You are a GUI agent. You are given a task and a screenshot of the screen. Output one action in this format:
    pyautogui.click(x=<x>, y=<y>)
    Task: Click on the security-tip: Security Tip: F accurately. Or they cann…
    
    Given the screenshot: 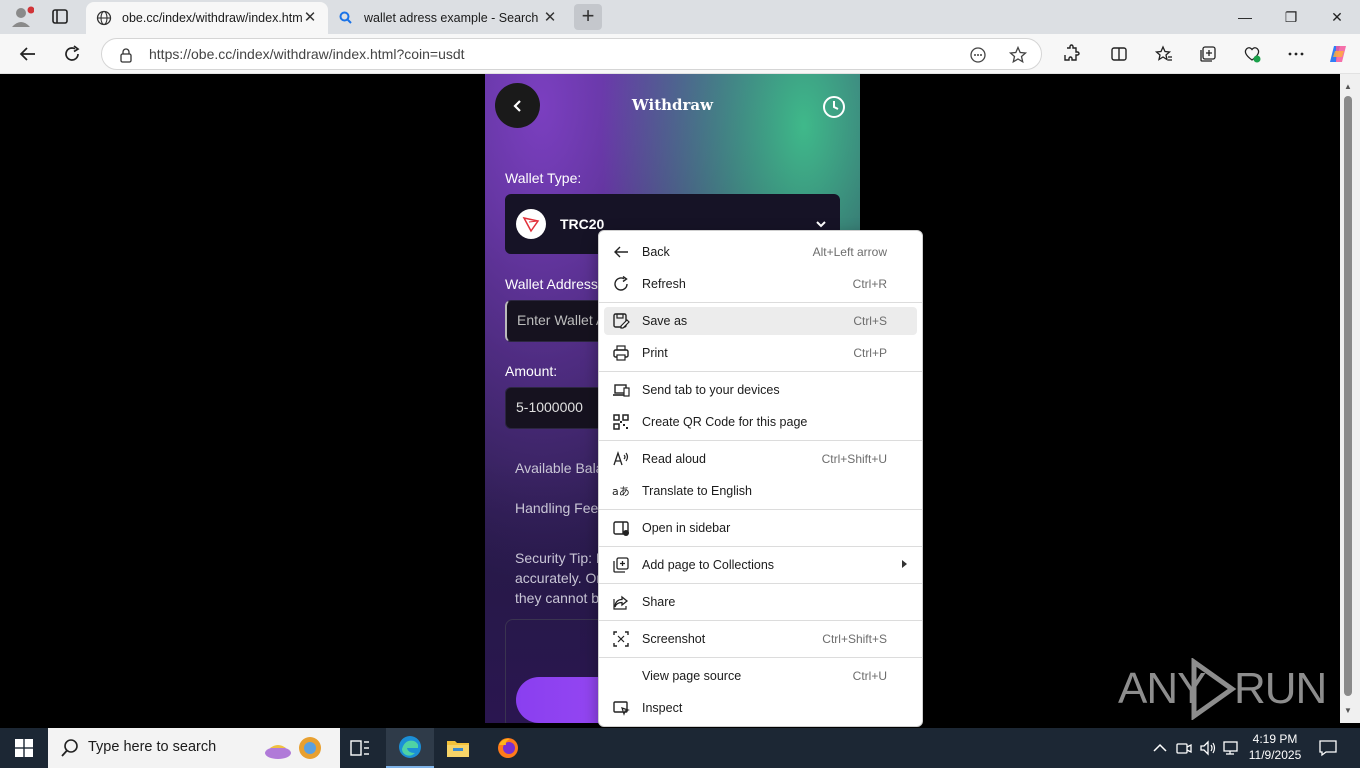 What is the action you would take?
    pyautogui.click(x=559, y=578)
    